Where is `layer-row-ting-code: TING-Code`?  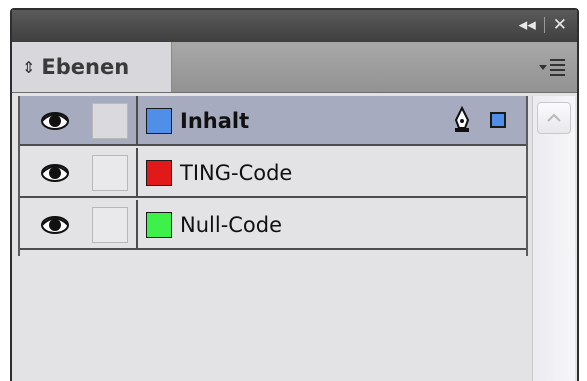 layer-row-ting-code: TING-Code is located at coordinates (273, 173).